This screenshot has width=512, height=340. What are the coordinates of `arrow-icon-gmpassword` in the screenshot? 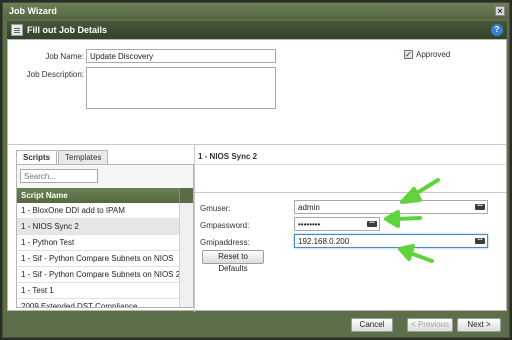 It's located at (403, 219).